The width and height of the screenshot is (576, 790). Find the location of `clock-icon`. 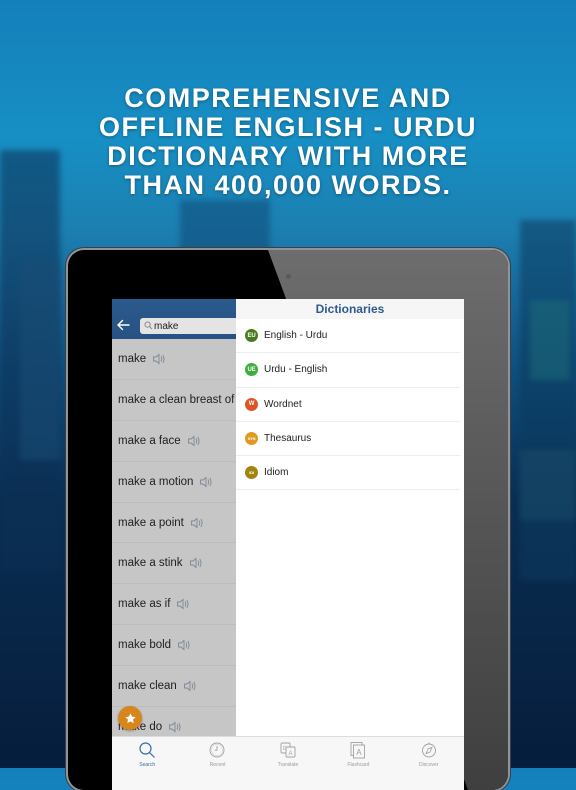

clock-icon is located at coordinates (217, 750).